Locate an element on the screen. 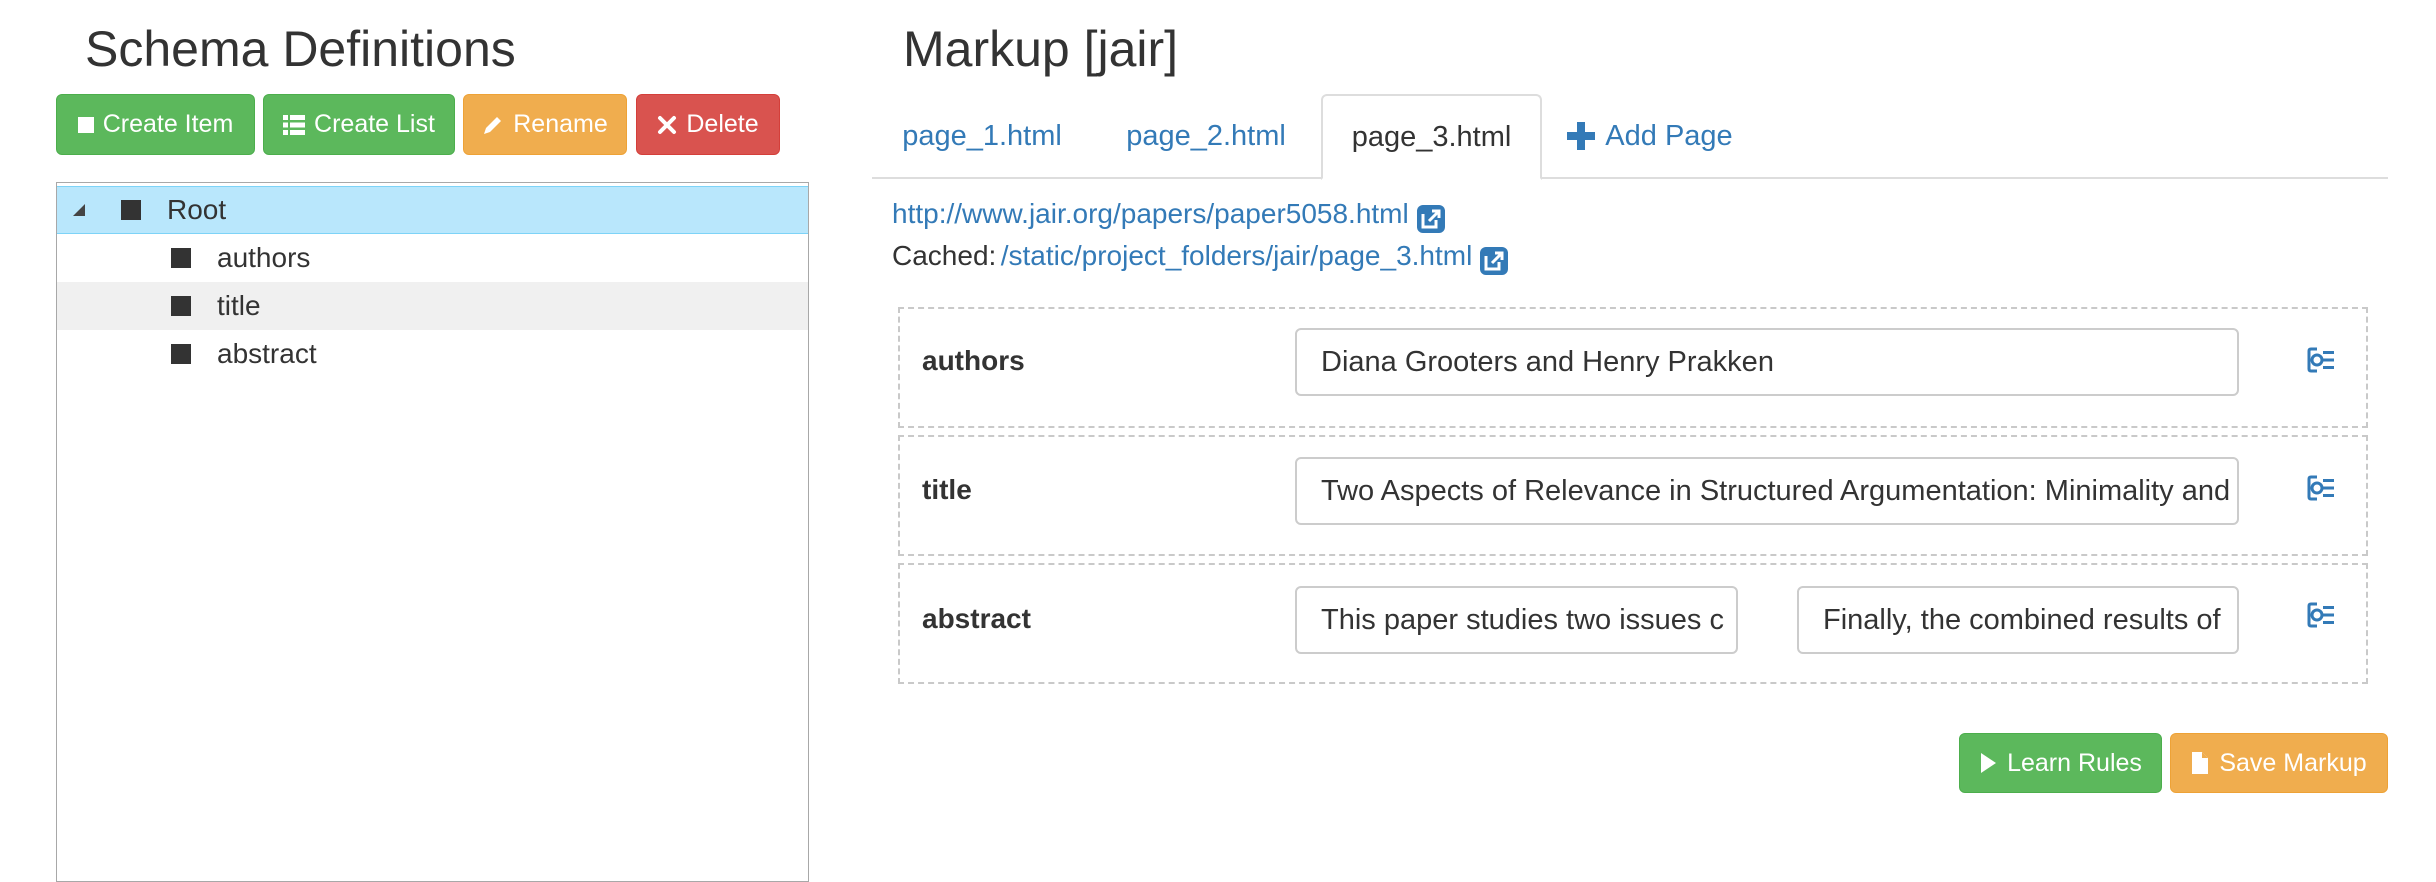  learn-rules-label: Learn Rules is located at coordinates (2074, 762).